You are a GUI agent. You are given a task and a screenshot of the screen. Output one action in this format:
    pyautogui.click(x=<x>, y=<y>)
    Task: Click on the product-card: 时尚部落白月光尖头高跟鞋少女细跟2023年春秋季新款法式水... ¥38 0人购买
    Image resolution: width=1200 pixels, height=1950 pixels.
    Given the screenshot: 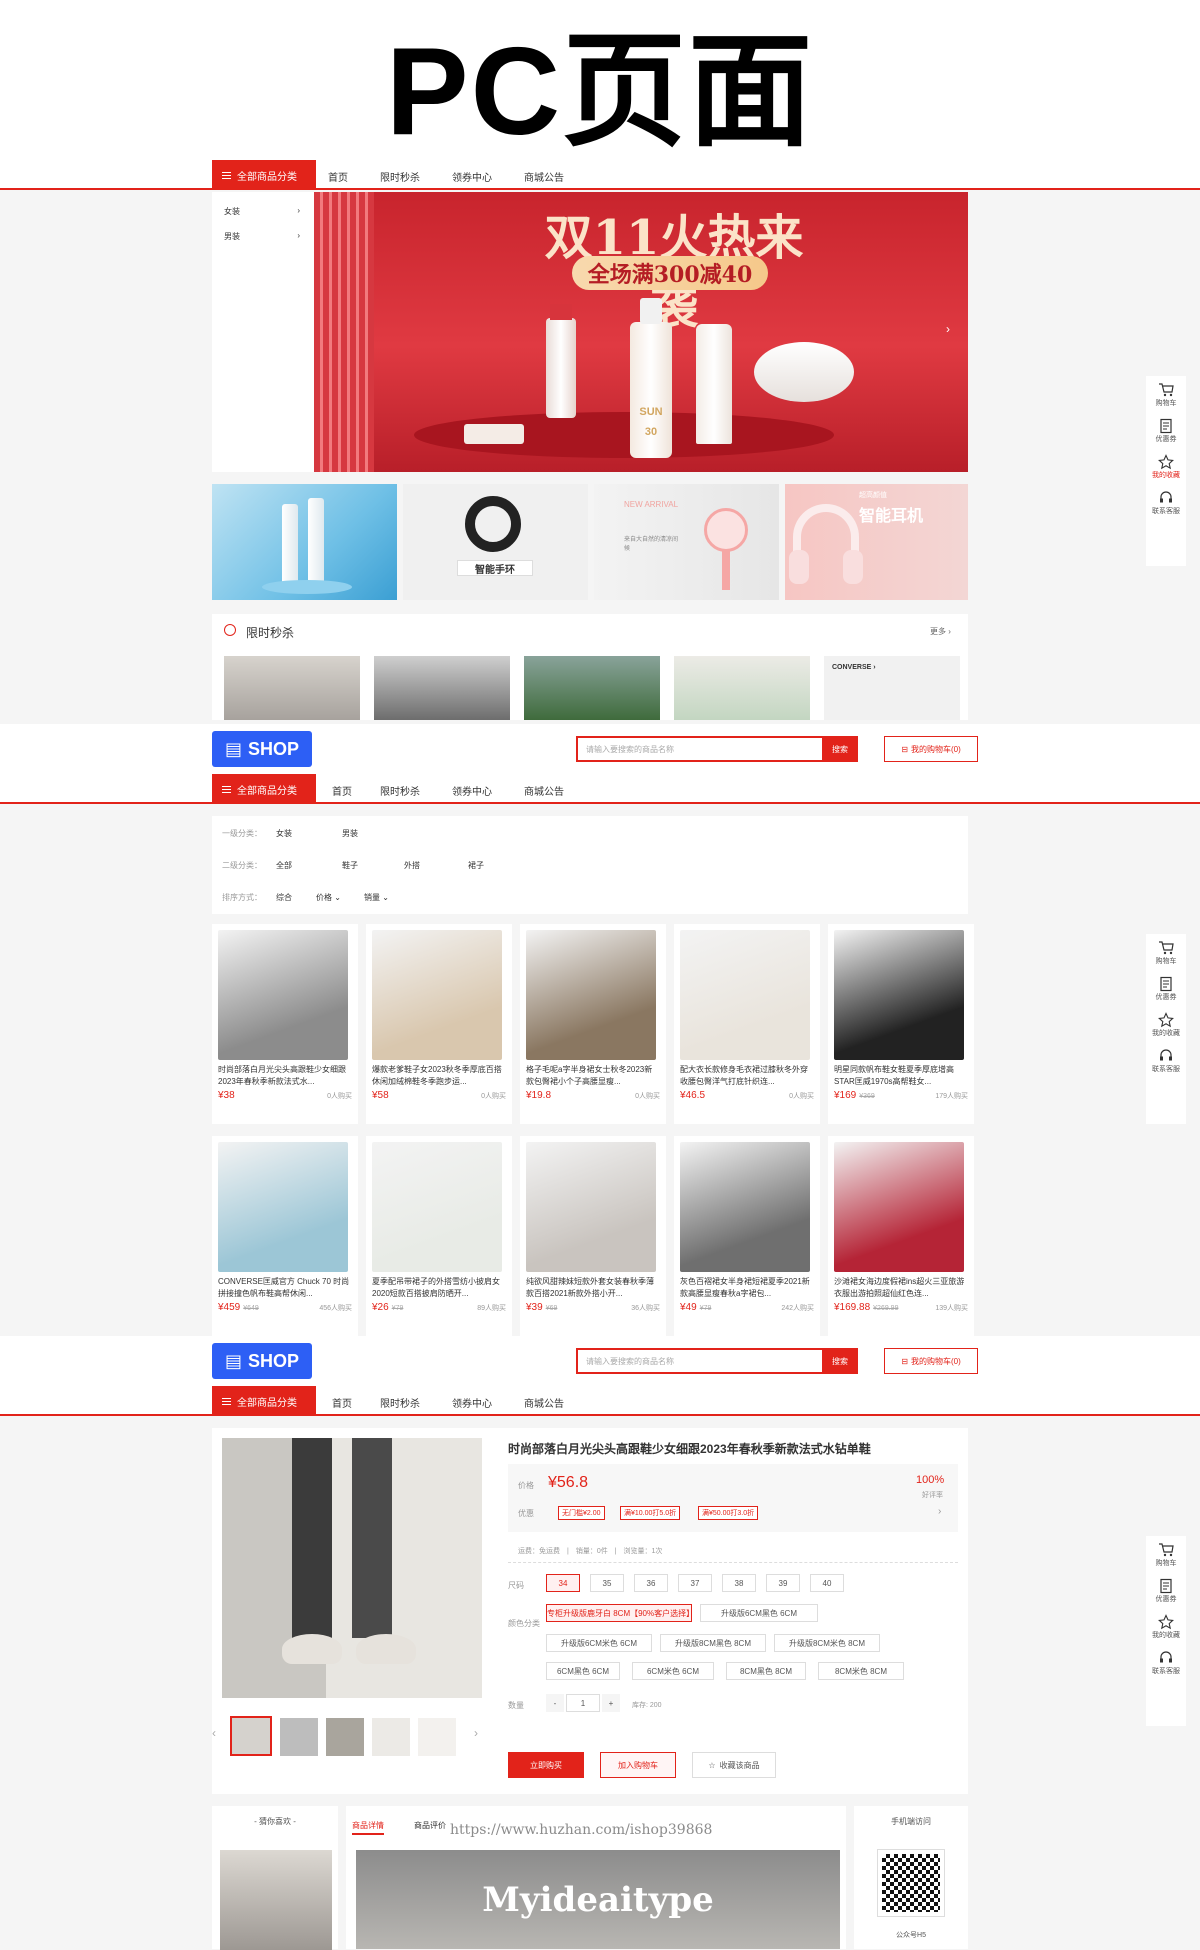 What is the action you would take?
    pyautogui.click(x=285, y=1024)
    